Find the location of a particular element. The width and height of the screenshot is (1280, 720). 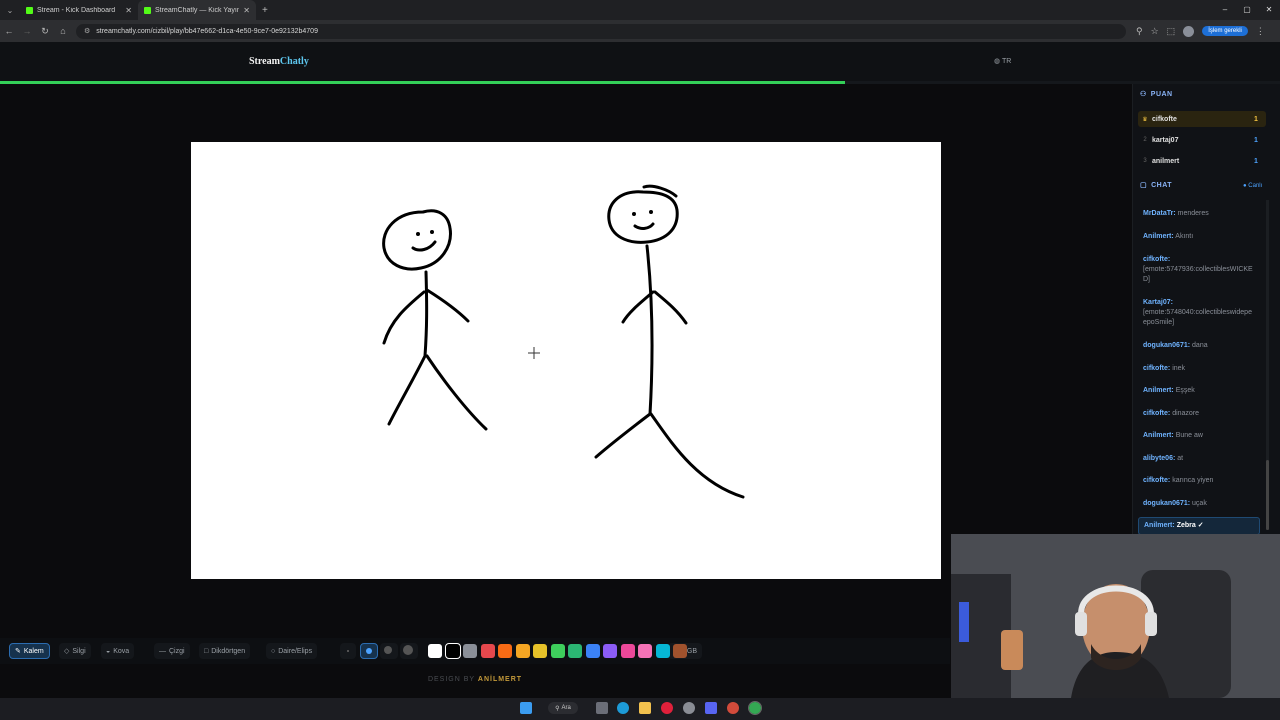

line-tool-button: — Çizgi is located at coordinates (172, 651).